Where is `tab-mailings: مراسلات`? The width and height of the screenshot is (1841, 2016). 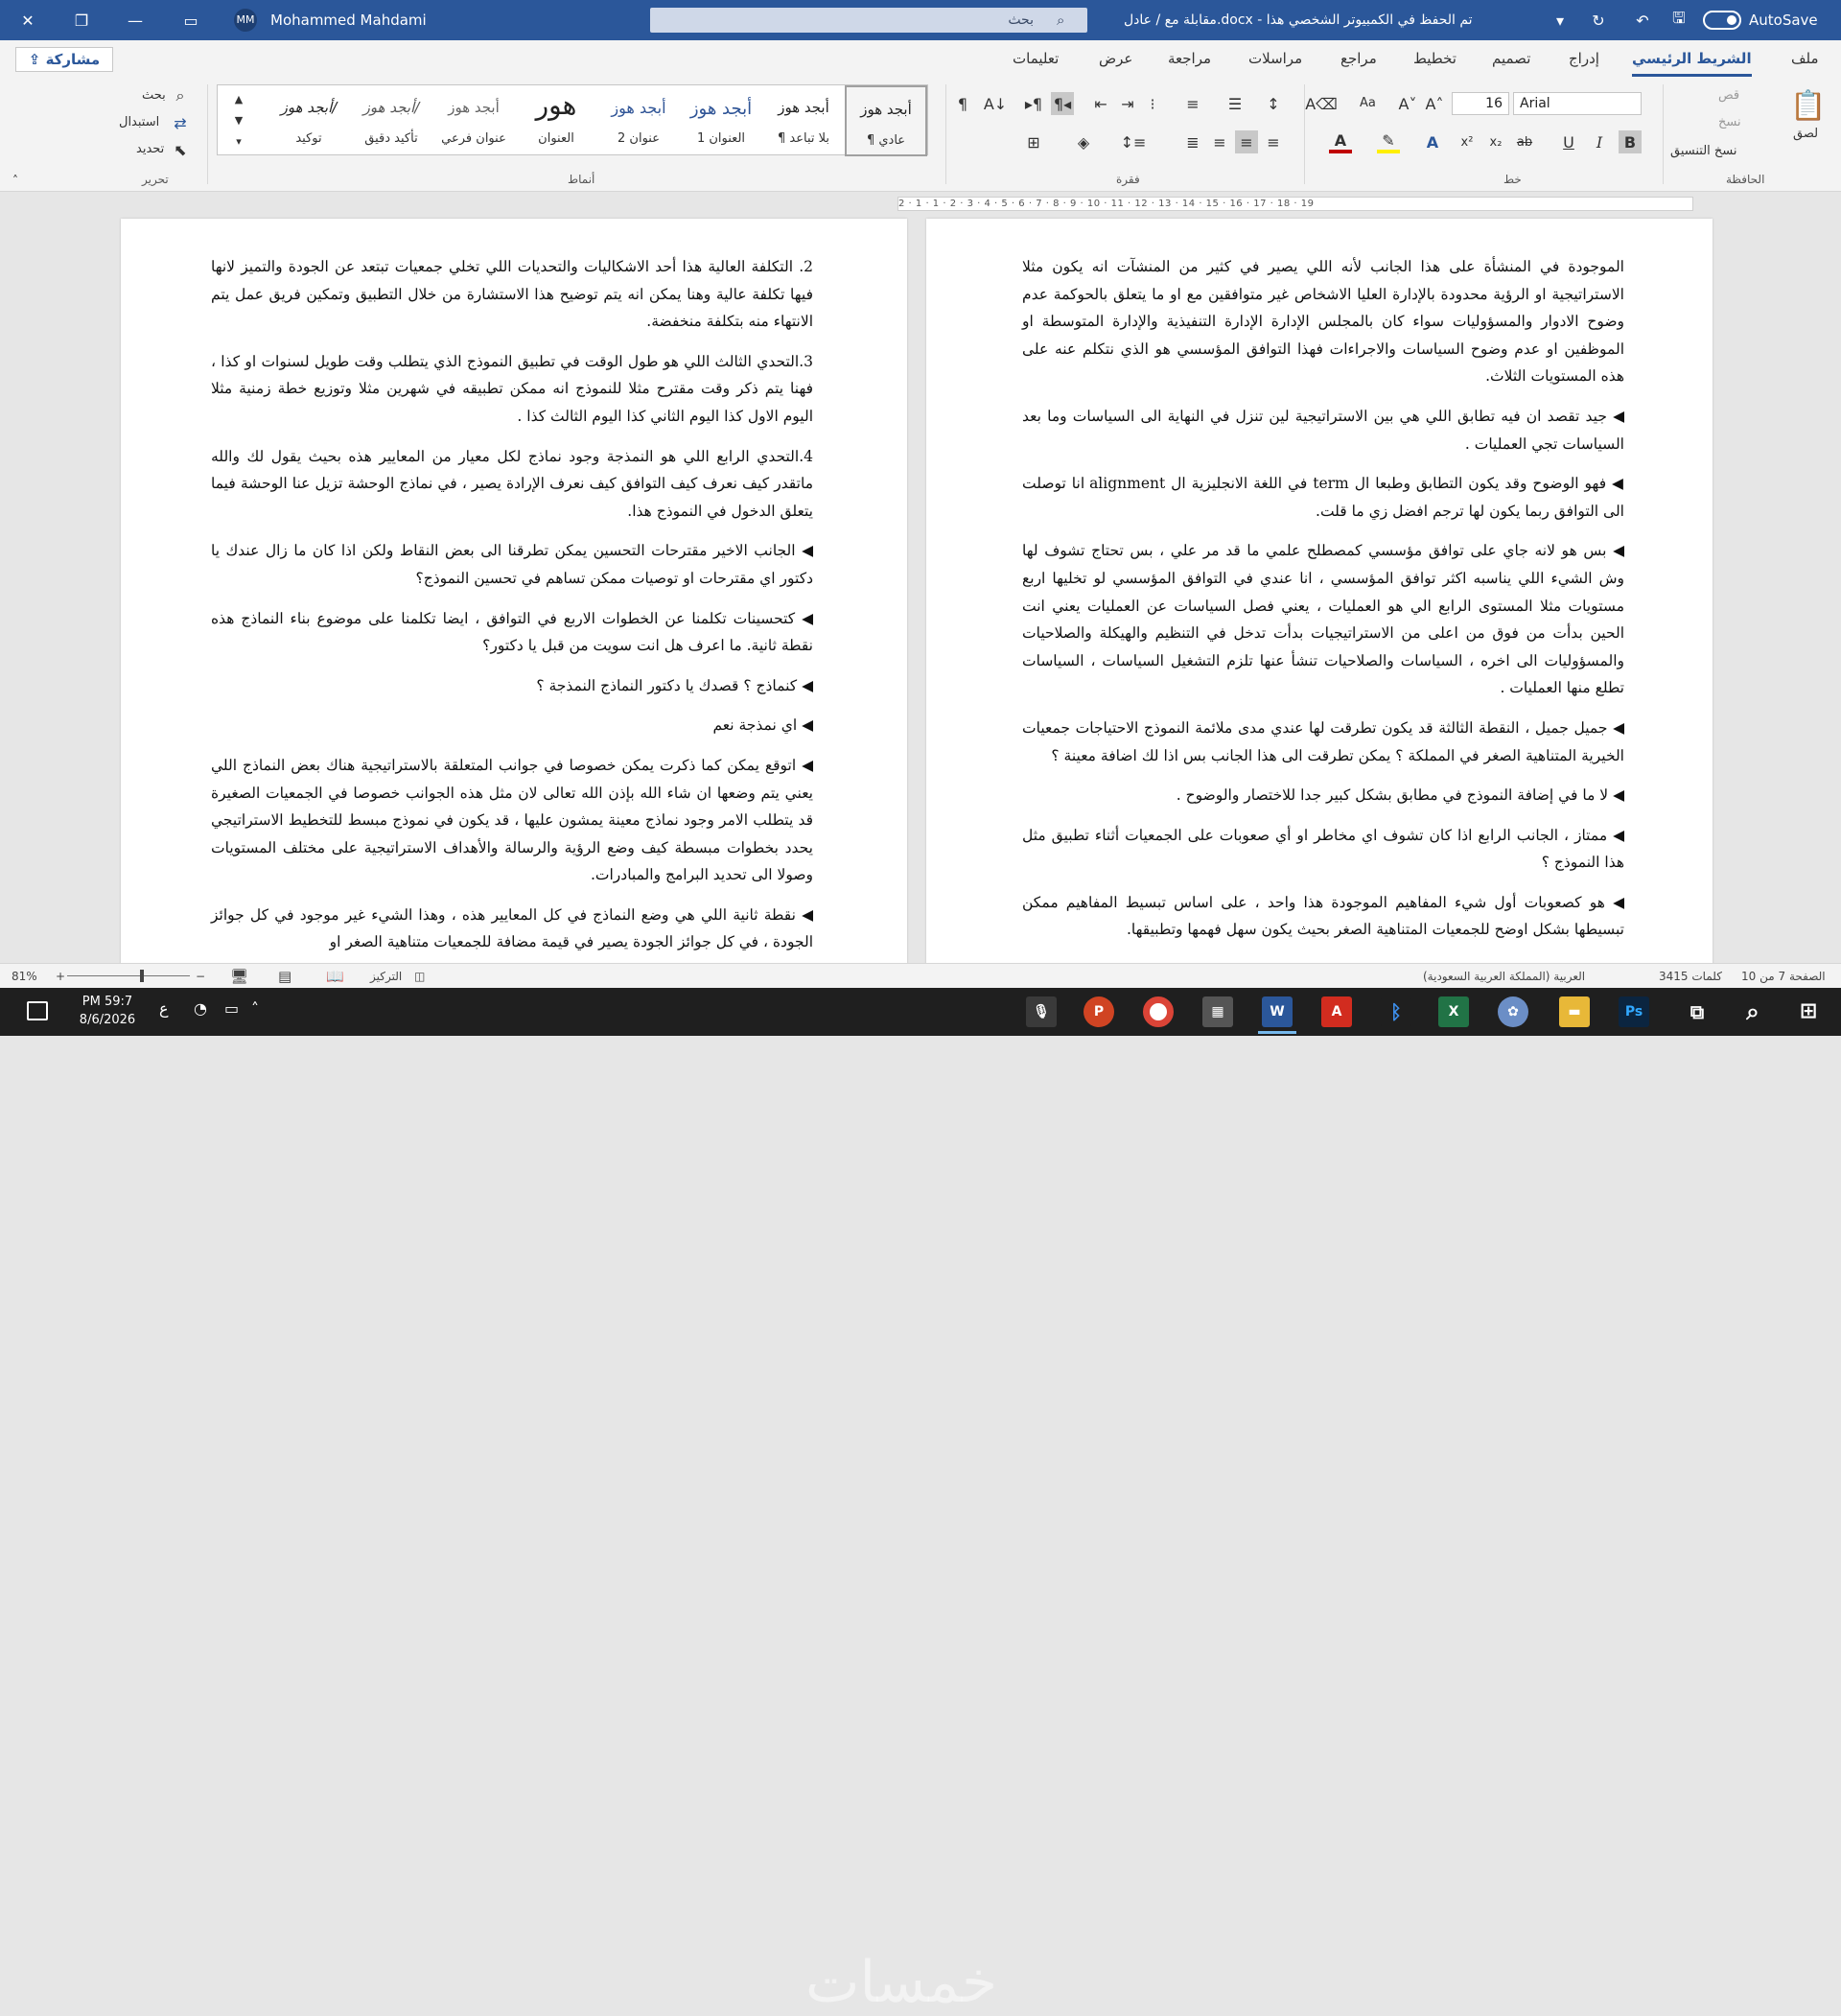
tab-mailings: مراسلات is located at coordinates (1275, 58).